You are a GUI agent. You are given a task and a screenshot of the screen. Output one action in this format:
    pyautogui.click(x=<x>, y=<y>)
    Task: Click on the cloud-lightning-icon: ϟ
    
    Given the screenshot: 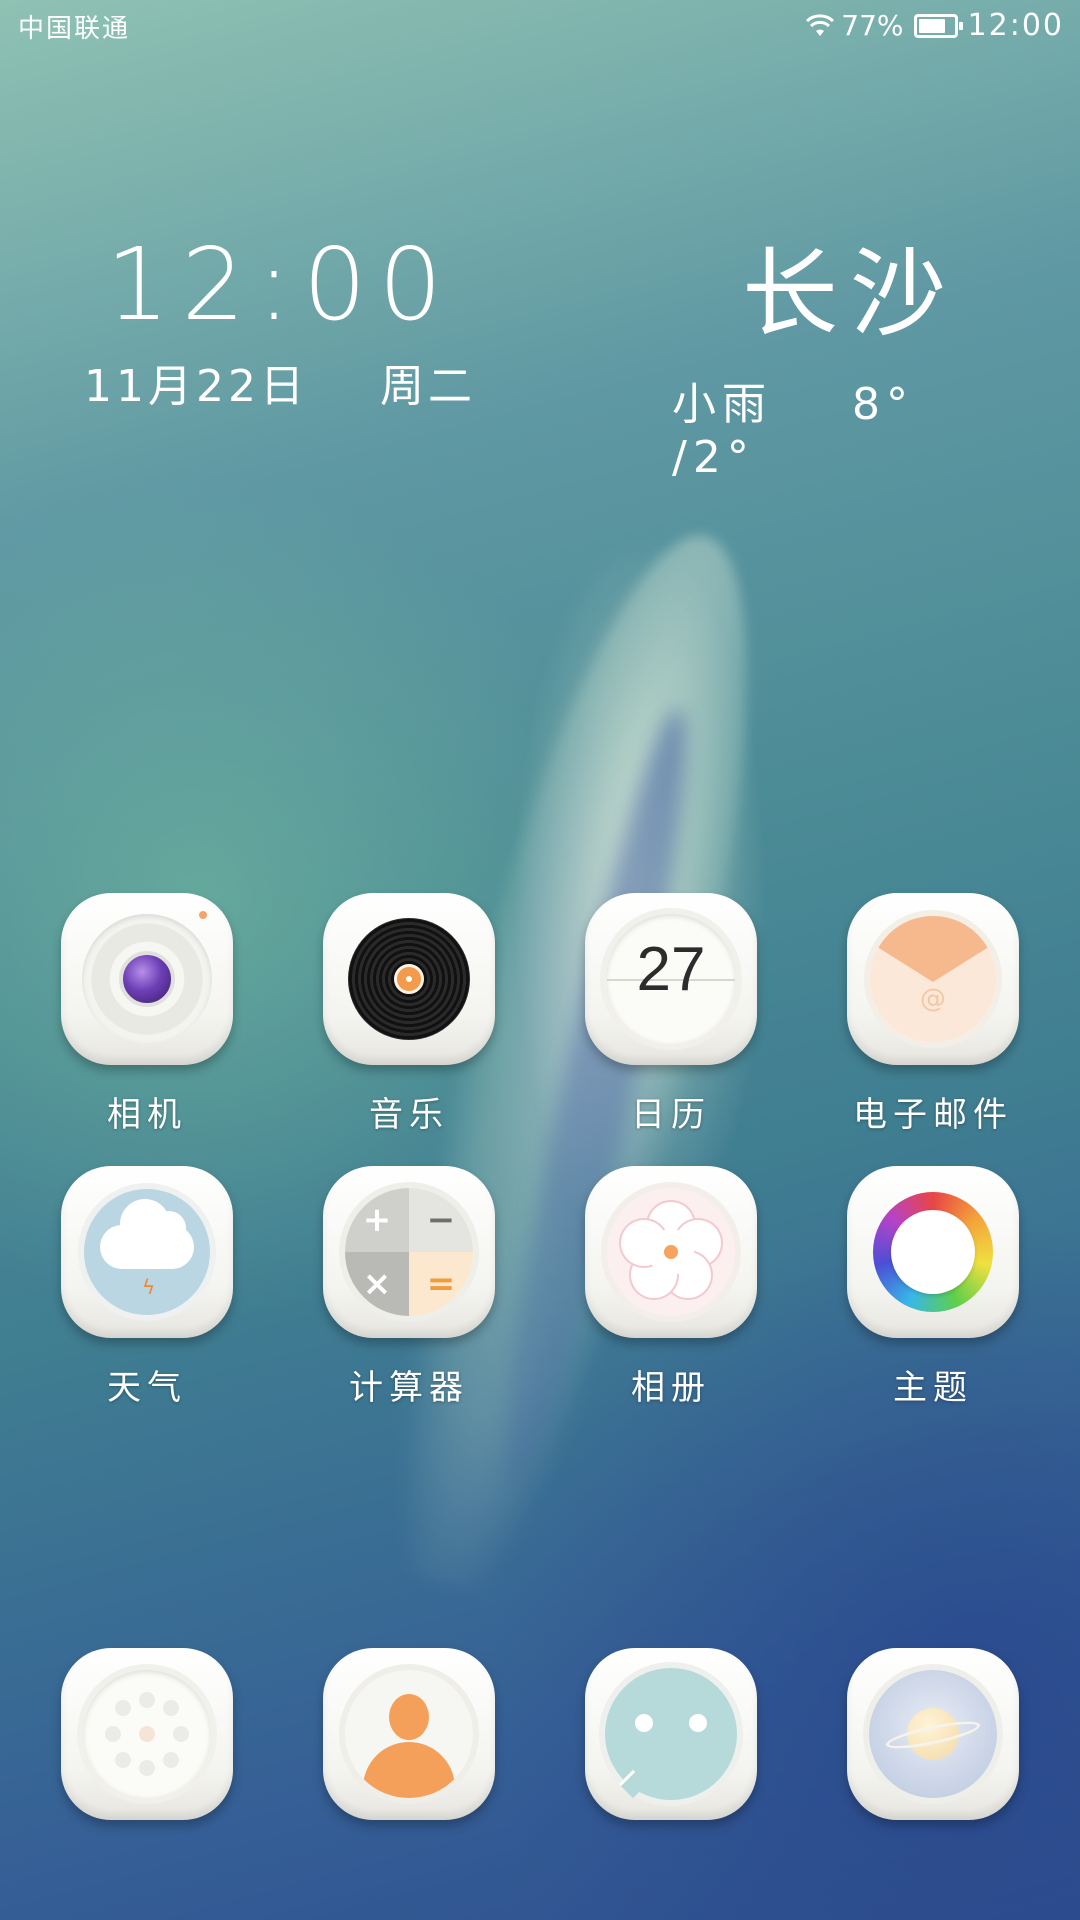 What is the action you would take?
    pyautogui.click(x=147, y=1252)
    